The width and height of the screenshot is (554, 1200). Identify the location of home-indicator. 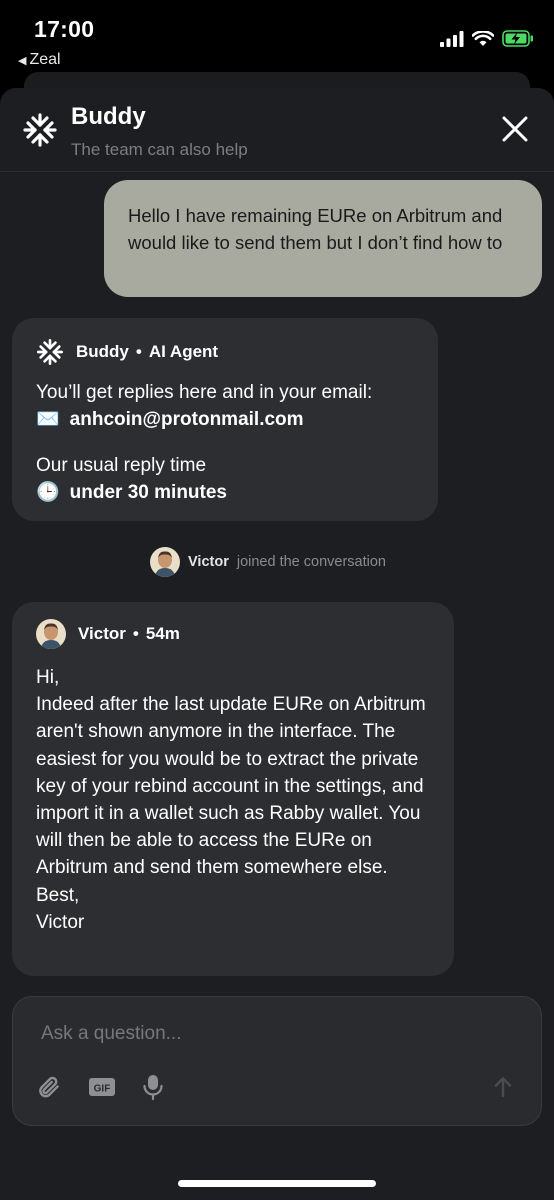
(277, 1183).